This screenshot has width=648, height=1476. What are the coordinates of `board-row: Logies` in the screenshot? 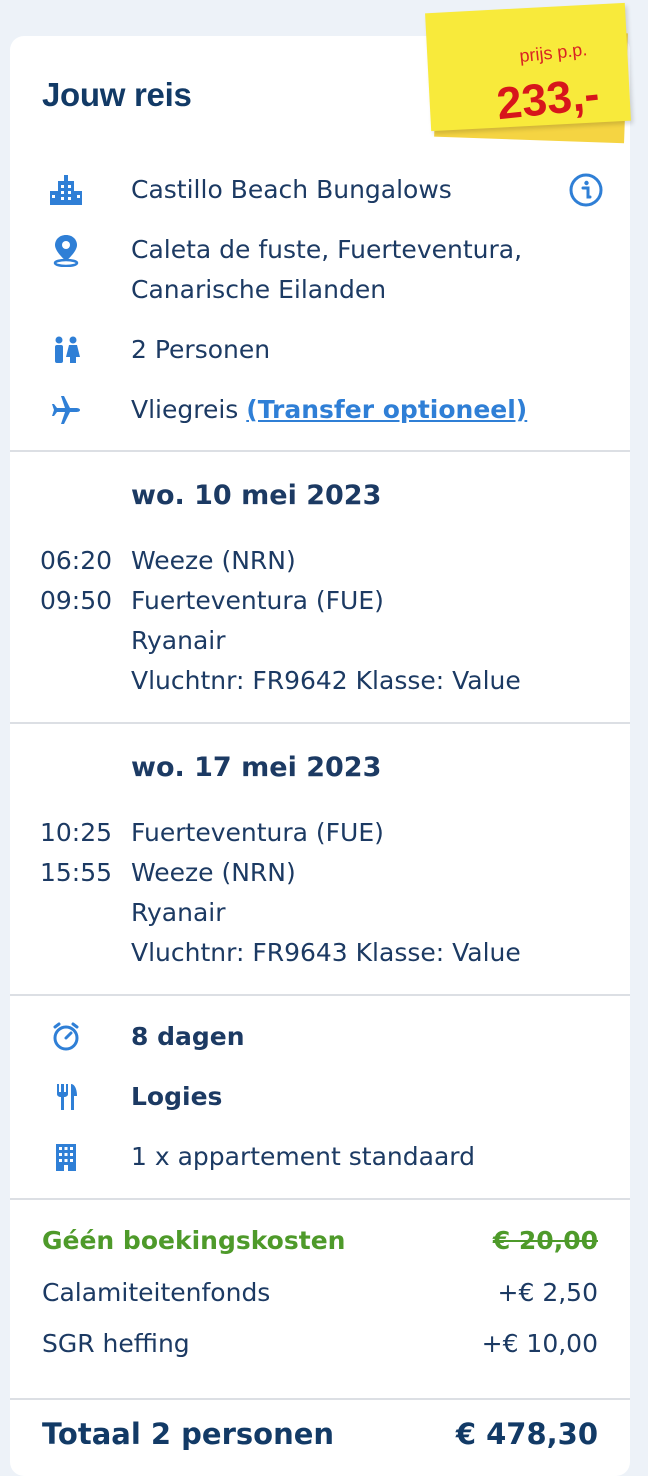 It's located at (320, 1097).